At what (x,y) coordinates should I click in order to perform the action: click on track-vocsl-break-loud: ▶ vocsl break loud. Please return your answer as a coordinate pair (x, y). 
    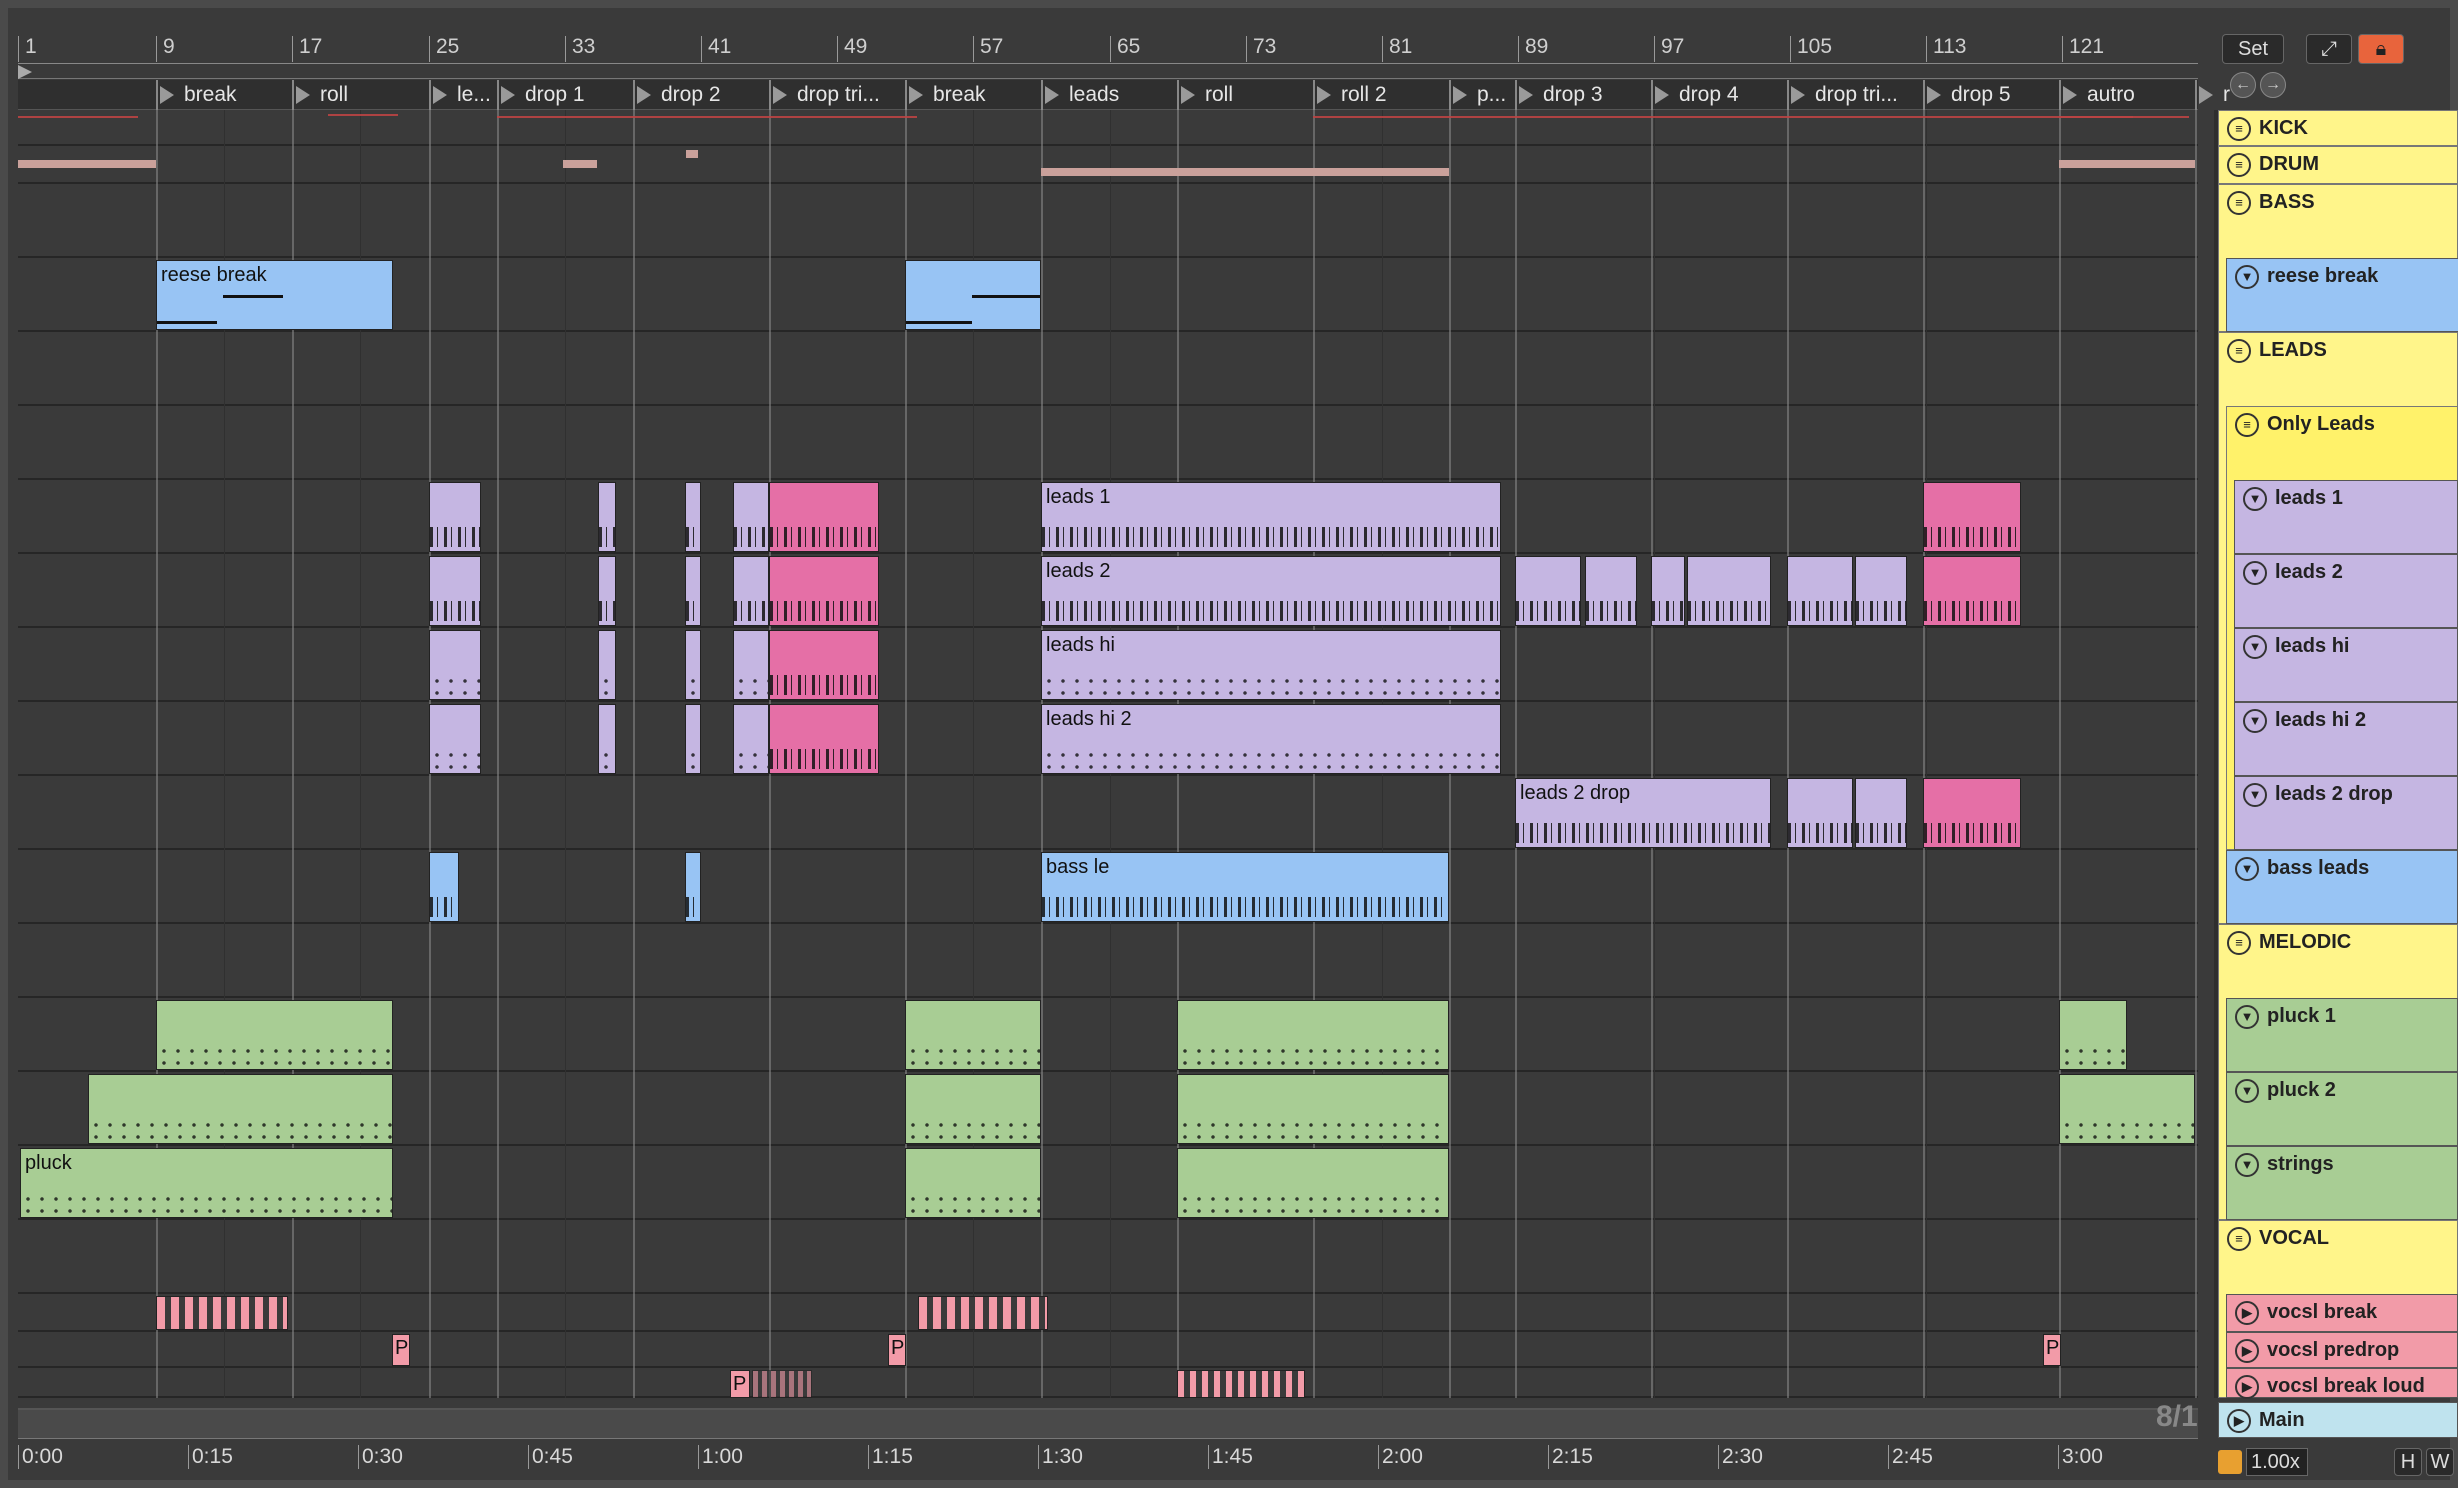
    Looking at the image, I should click on (2342, 1383).